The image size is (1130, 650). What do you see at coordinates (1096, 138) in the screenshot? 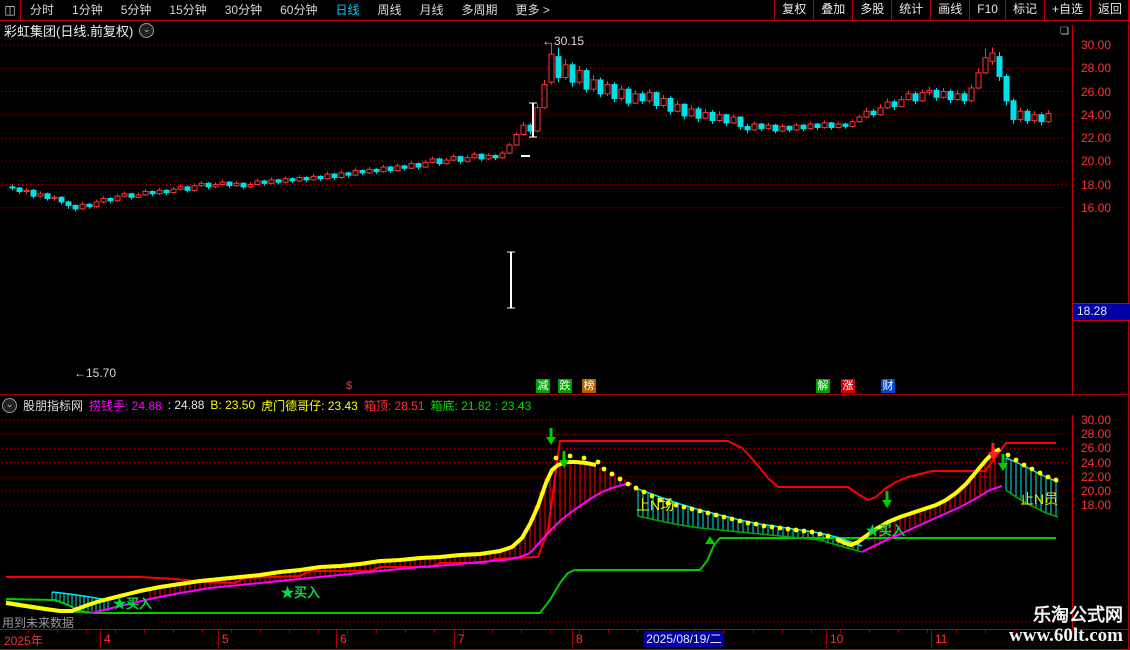
I see `upper-axis-label: 22.00` at bounding box center [1096, 138].